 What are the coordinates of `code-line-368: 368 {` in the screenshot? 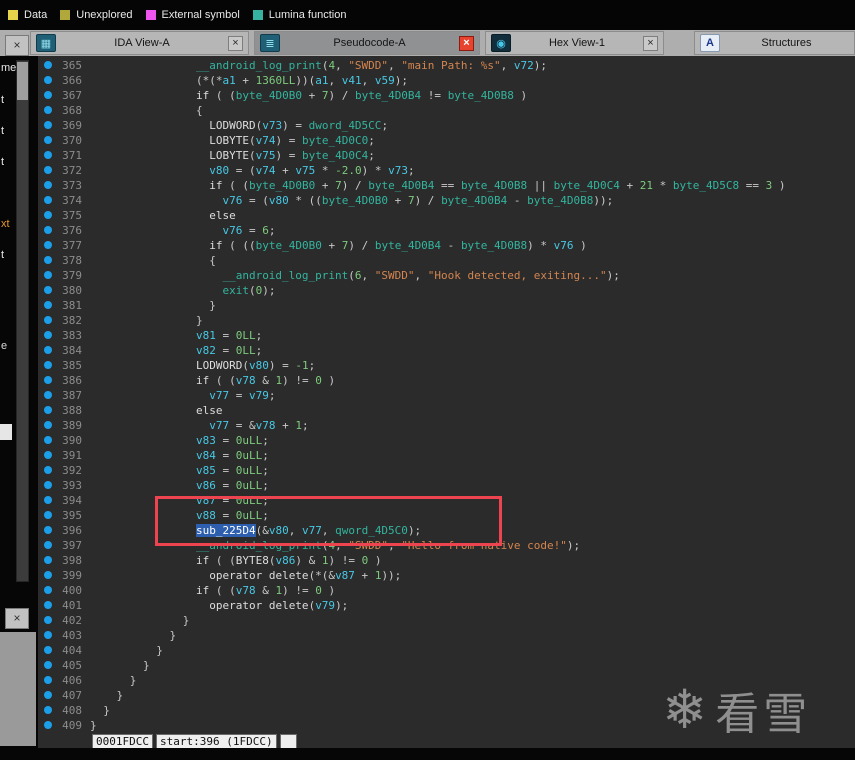 It's located at (446, 110).